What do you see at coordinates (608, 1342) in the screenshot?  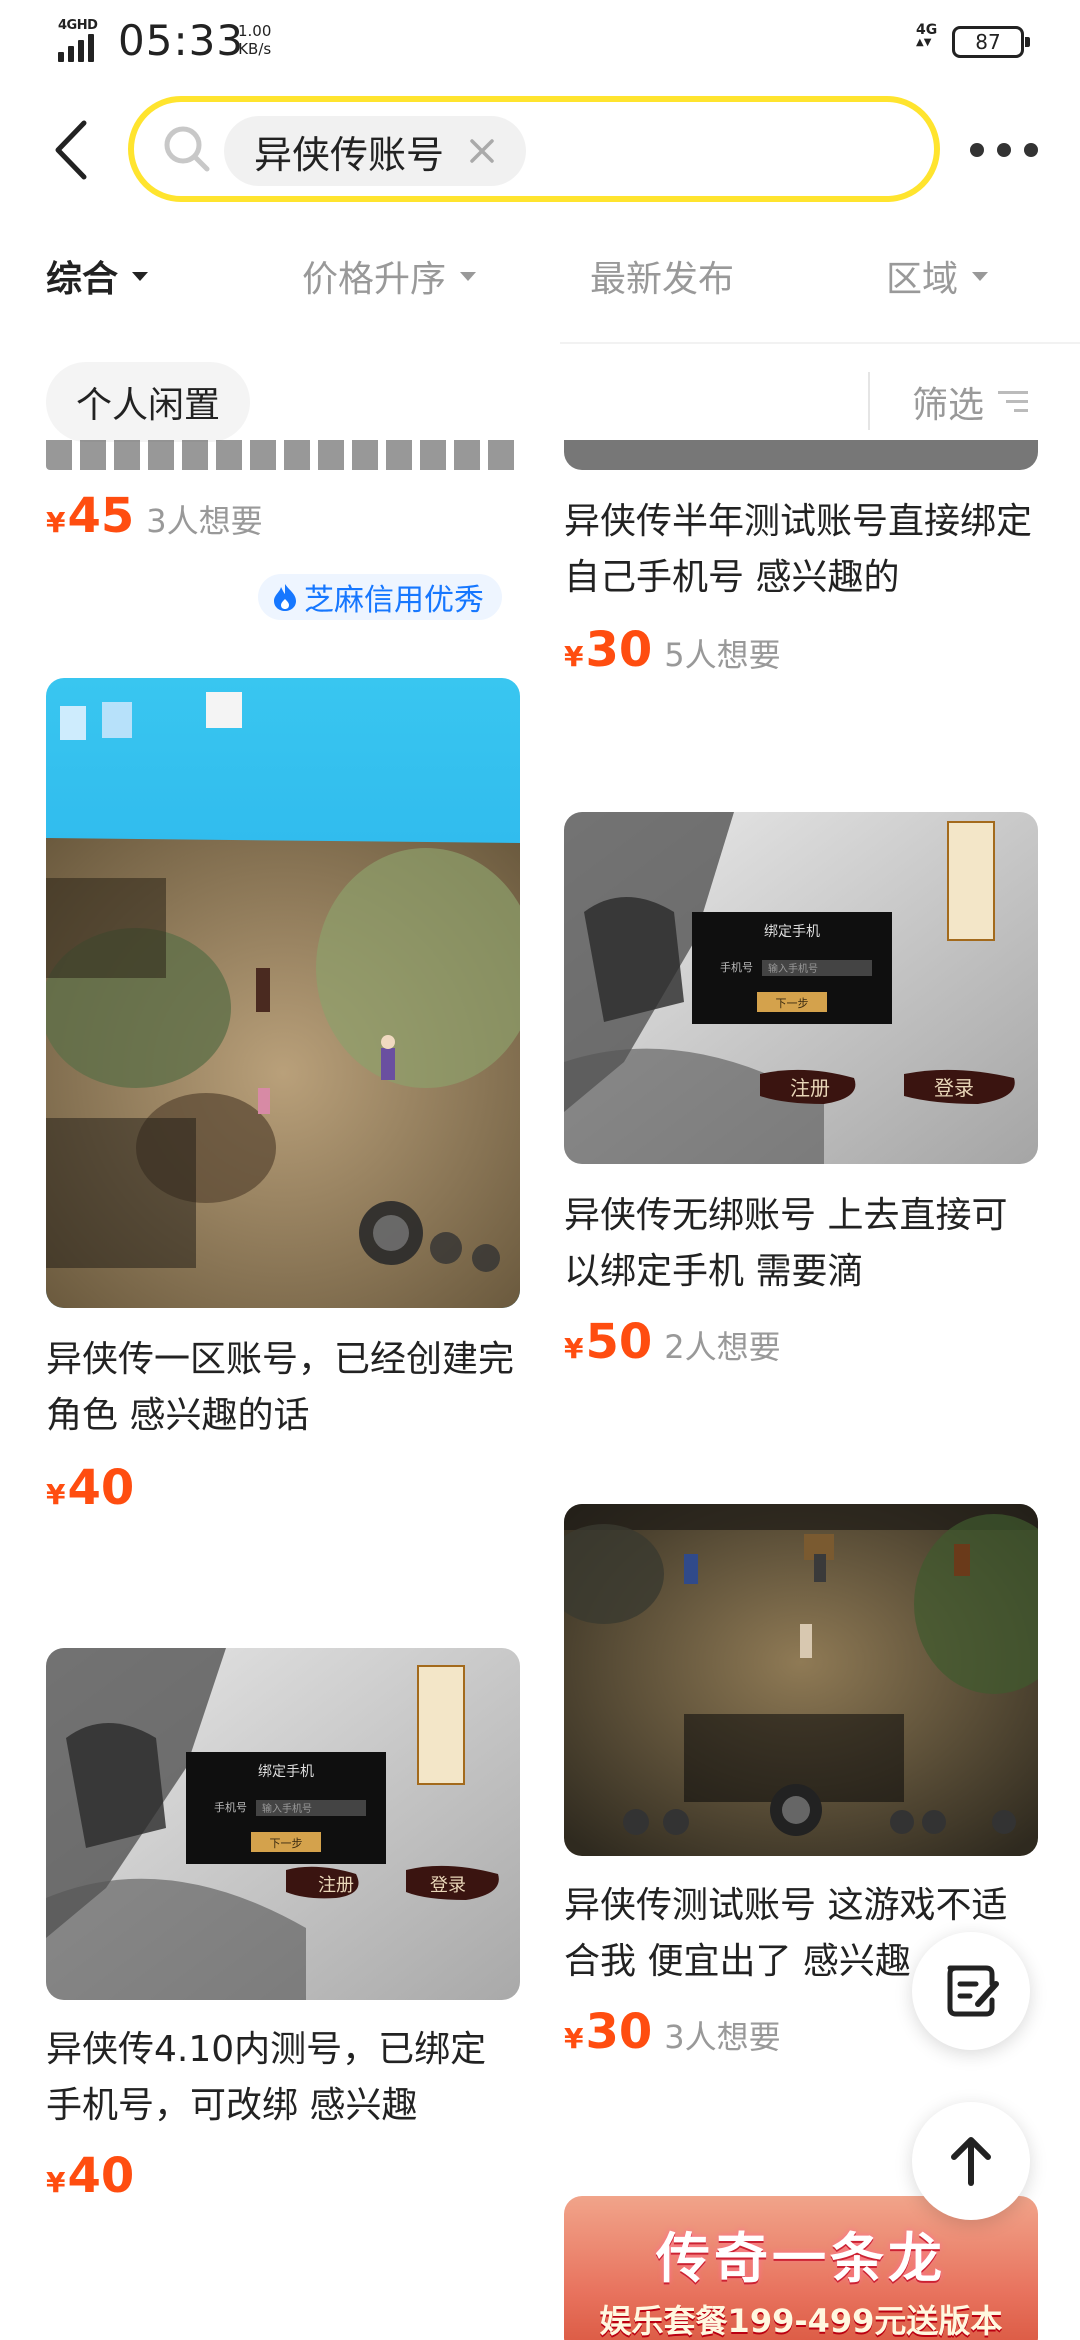 I see `listing-price: ¥50` at bounding box center [608, 1342].